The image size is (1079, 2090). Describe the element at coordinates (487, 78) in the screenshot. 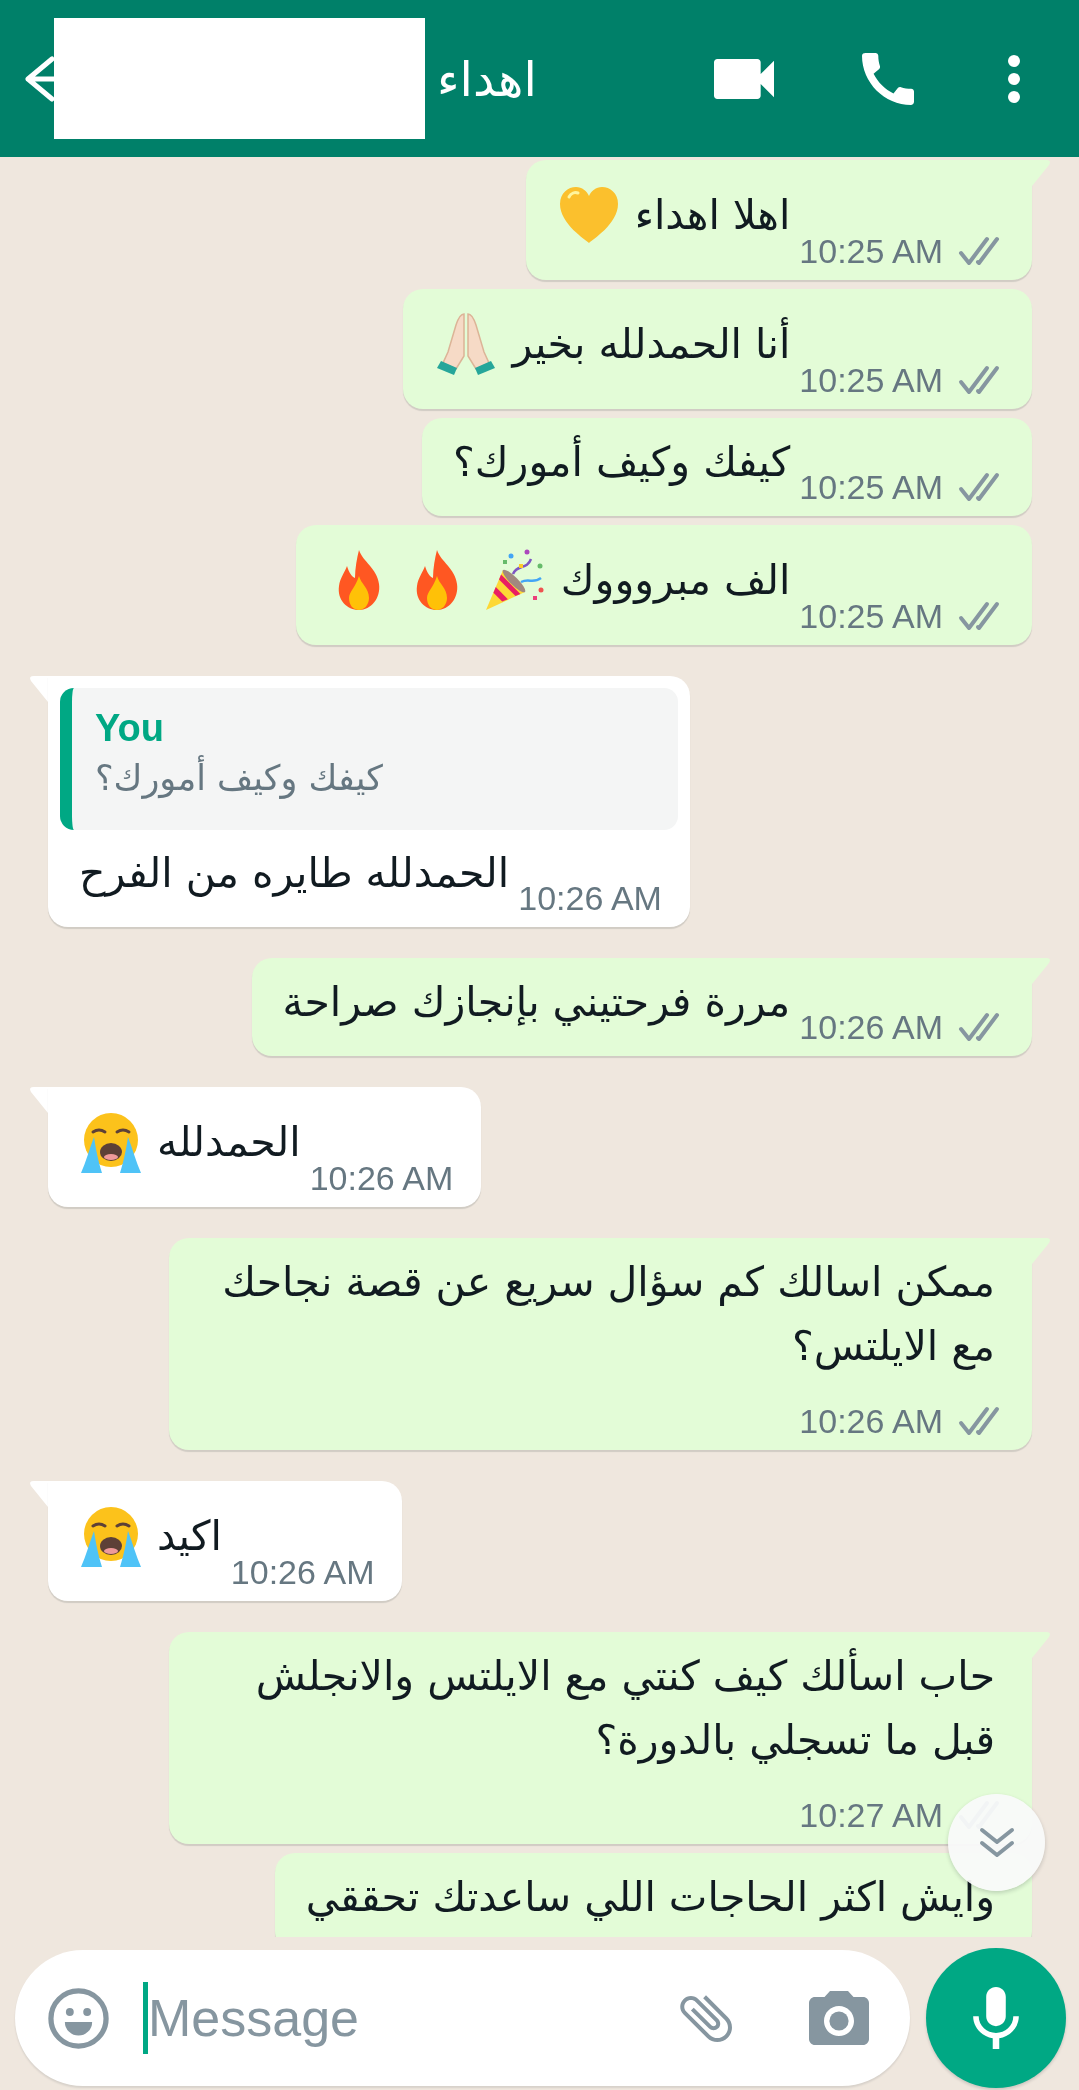

I see `contact-name: اهداء` at that location.